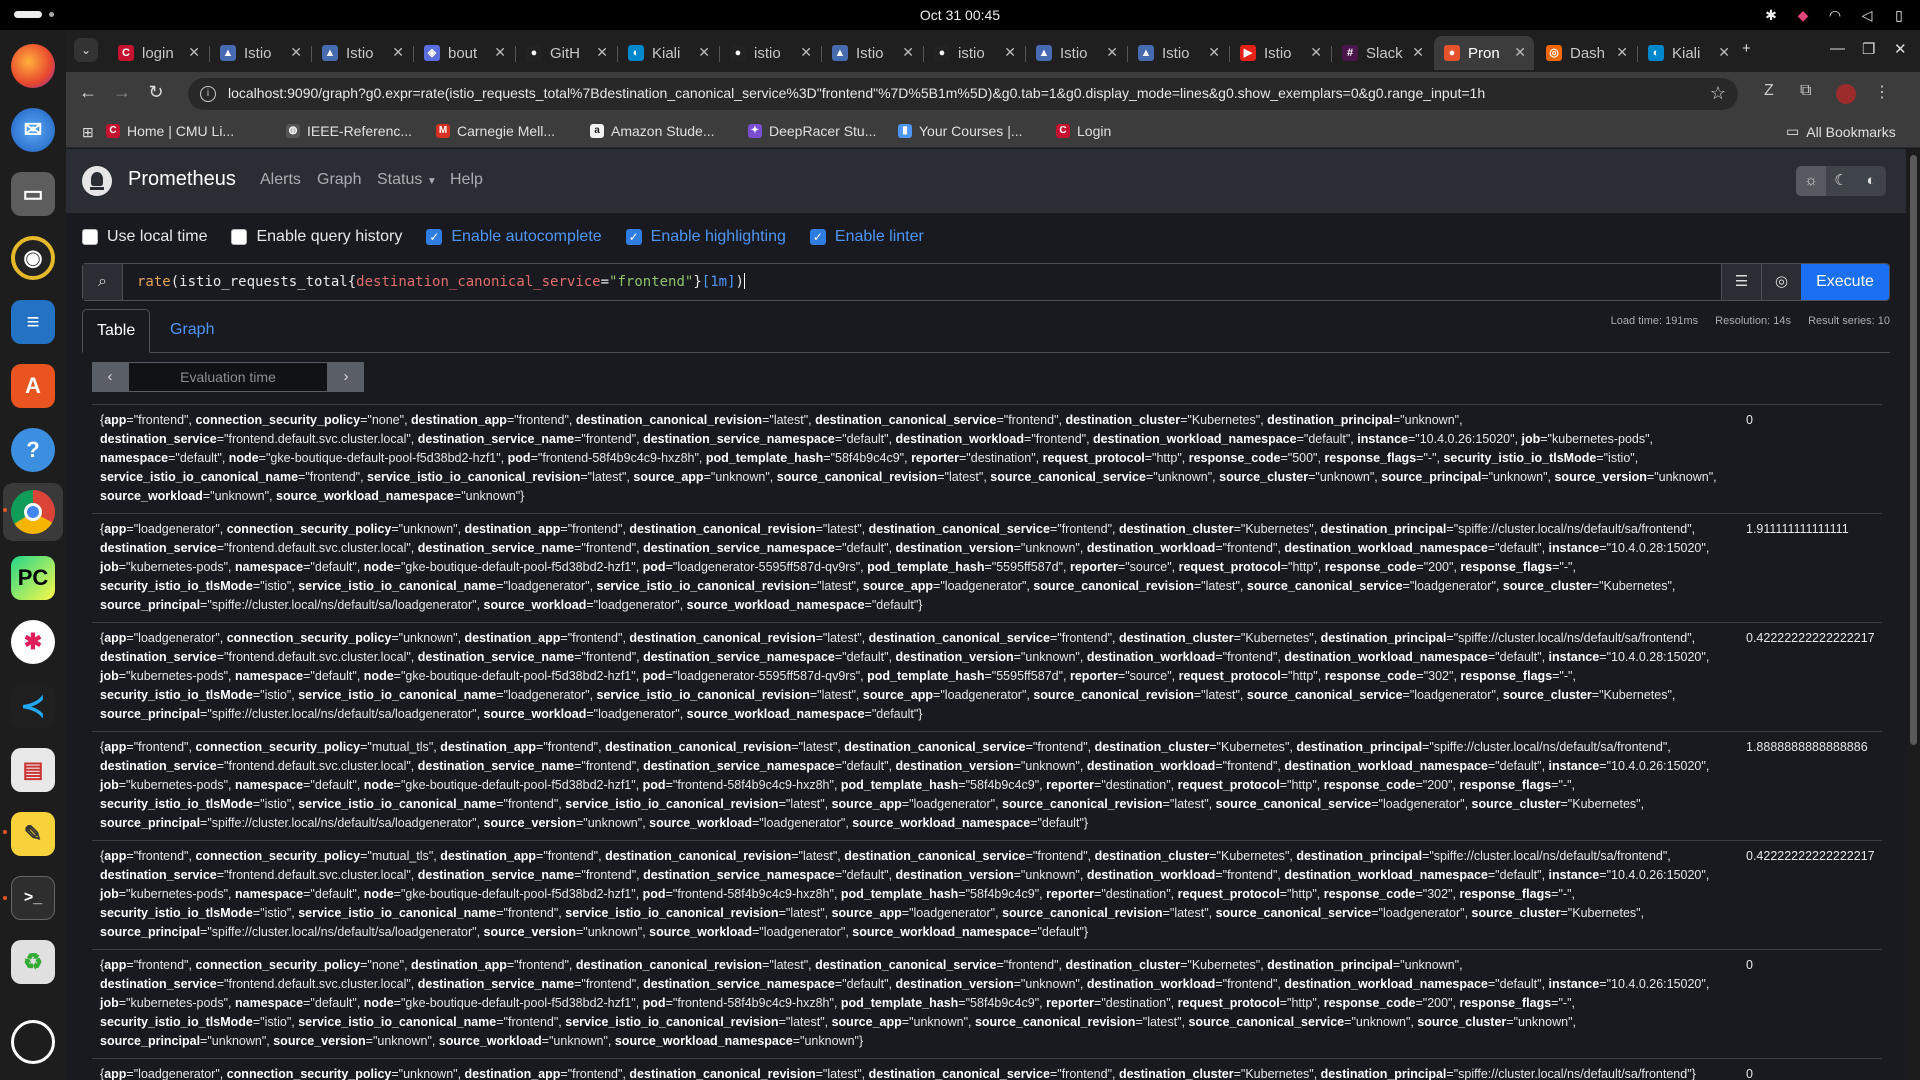 The height and width of the screenshot is (1080, 1920). Describe the element at coordinates (33, 386) in the screenshot. I see `app-center-icon: A` at that location.